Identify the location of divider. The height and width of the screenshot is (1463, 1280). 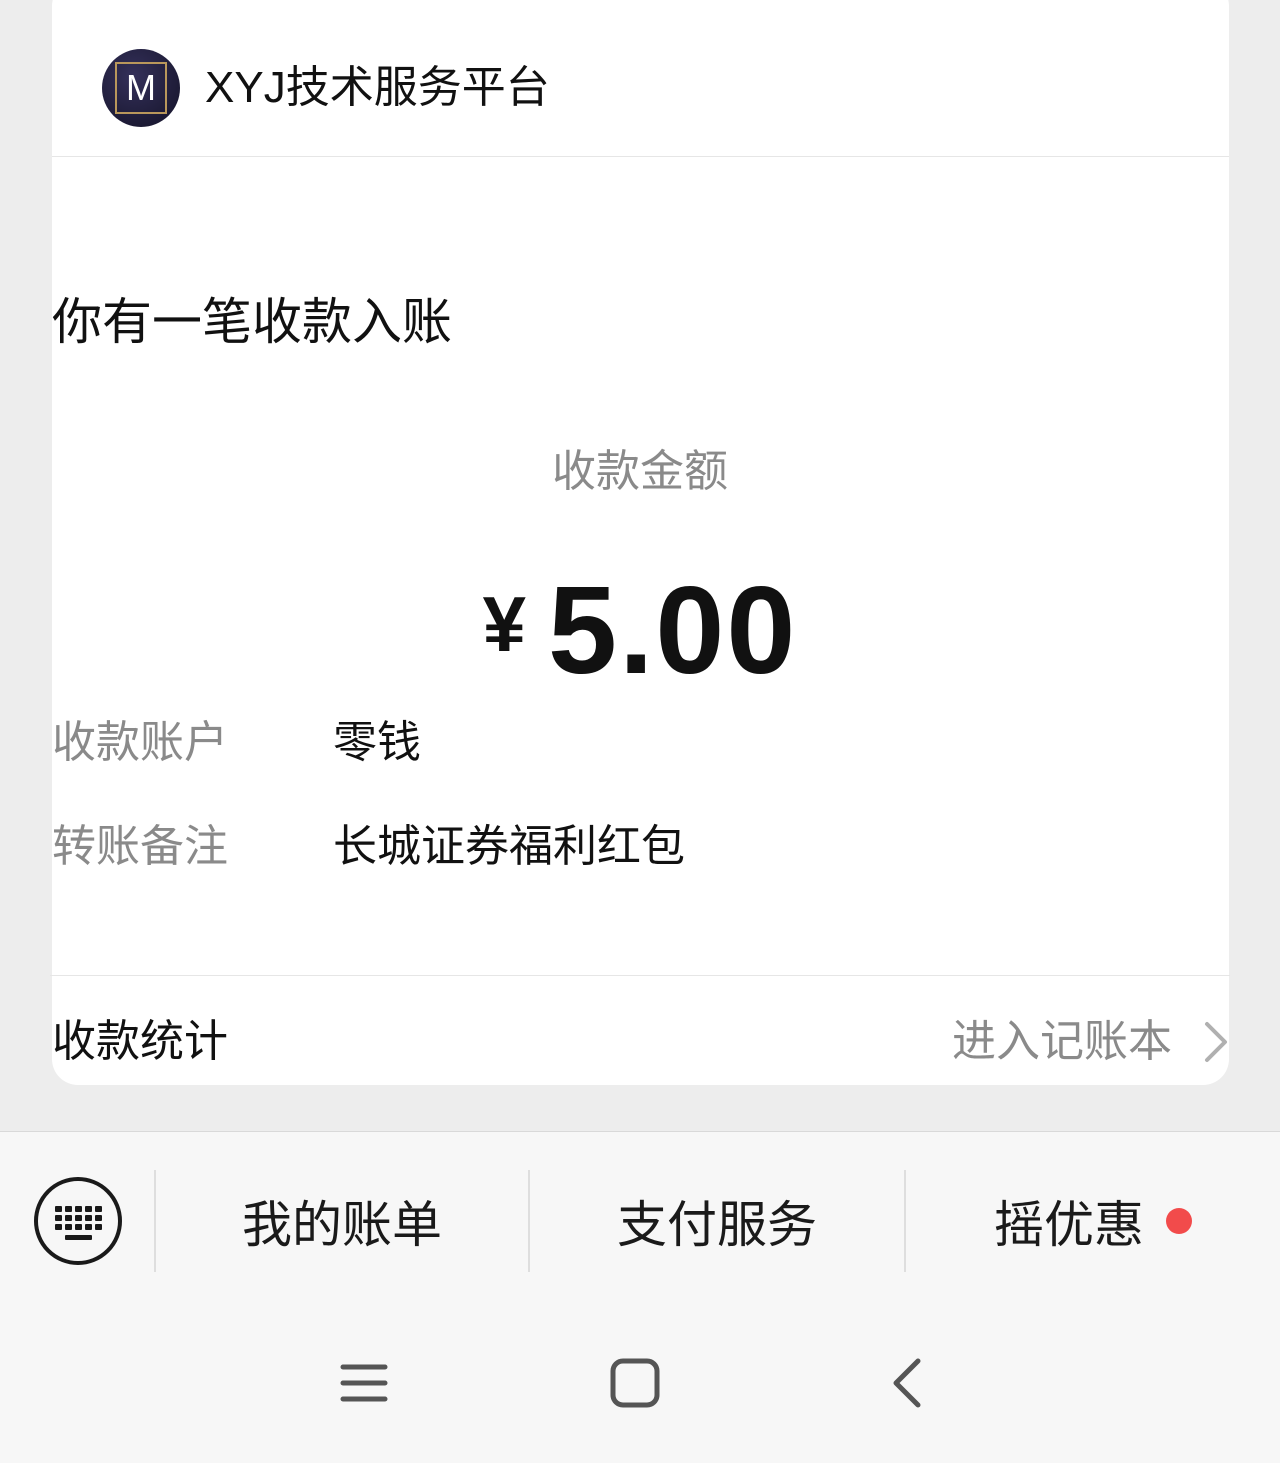
(640, 975).